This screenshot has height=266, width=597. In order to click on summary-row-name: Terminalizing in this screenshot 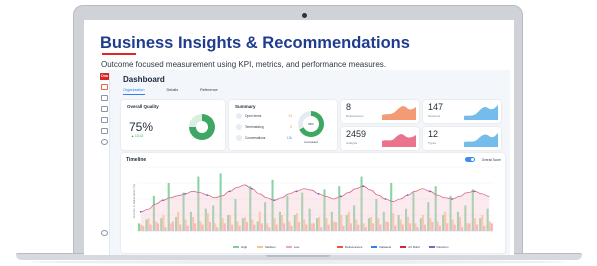, I will do `click(254, 127)`.